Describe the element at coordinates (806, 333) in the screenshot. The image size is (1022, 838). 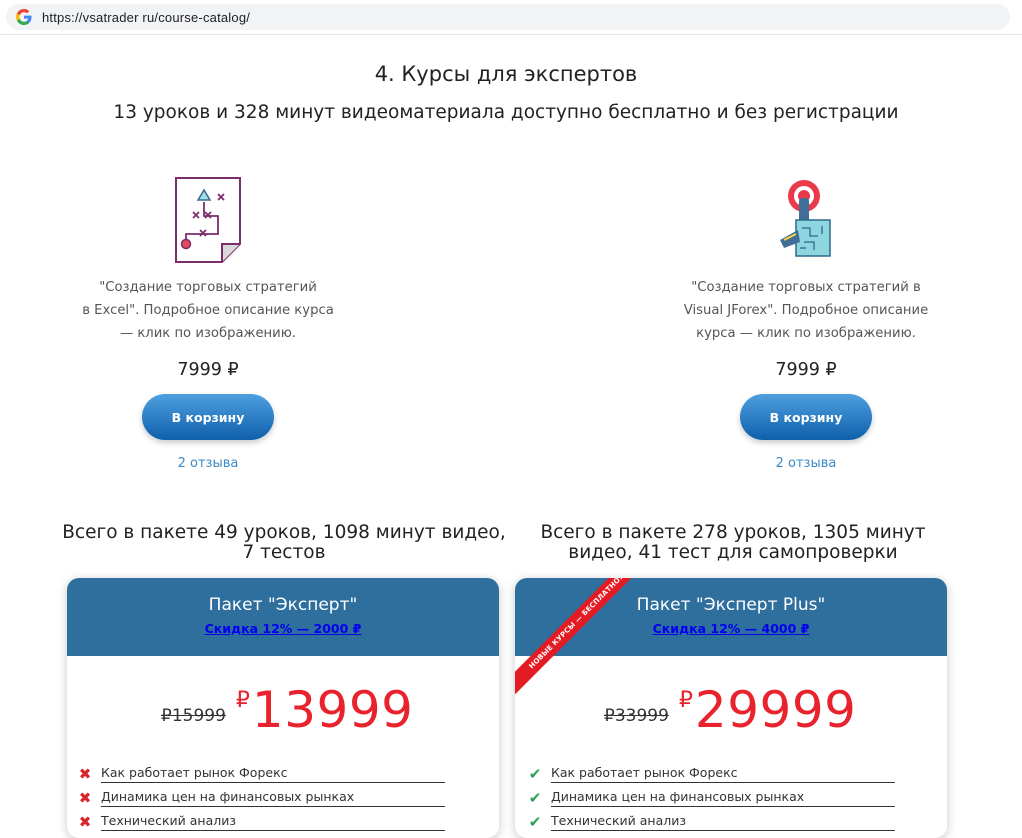
I see `course-description-line: курса — клик по изображению.` at that location.